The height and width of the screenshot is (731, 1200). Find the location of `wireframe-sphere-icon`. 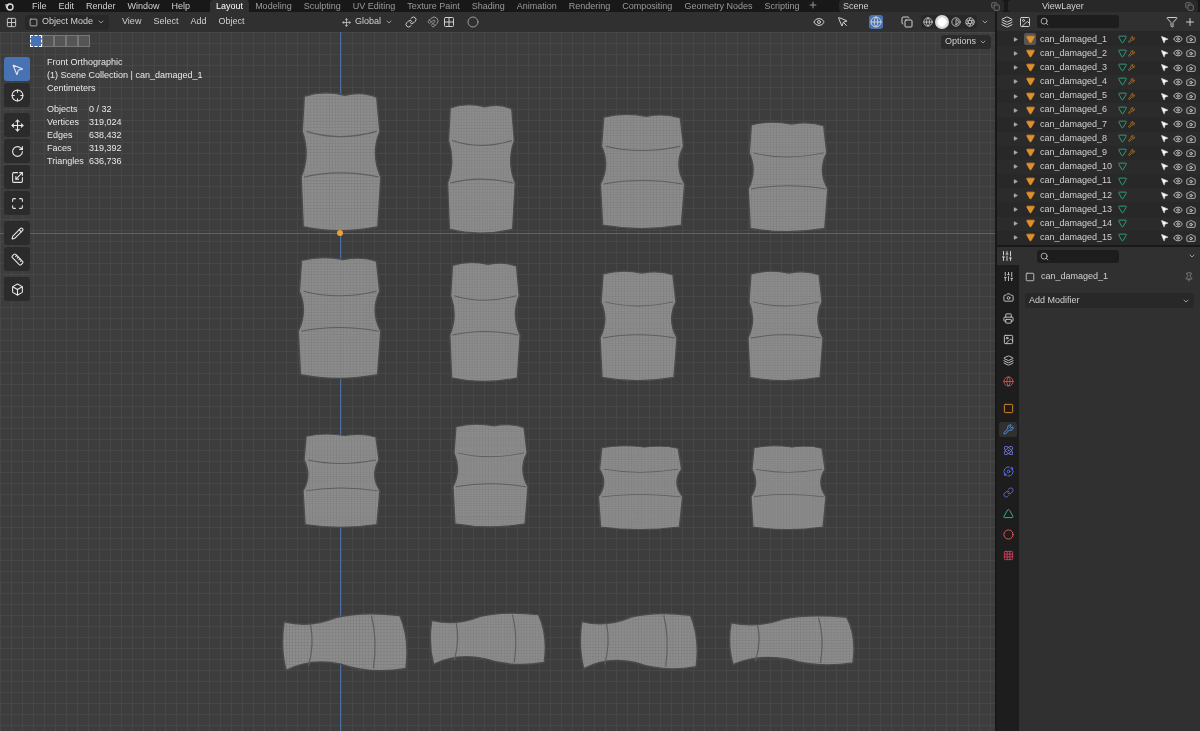

wireframe-sphere-icon is located at coordinates (928, 22).